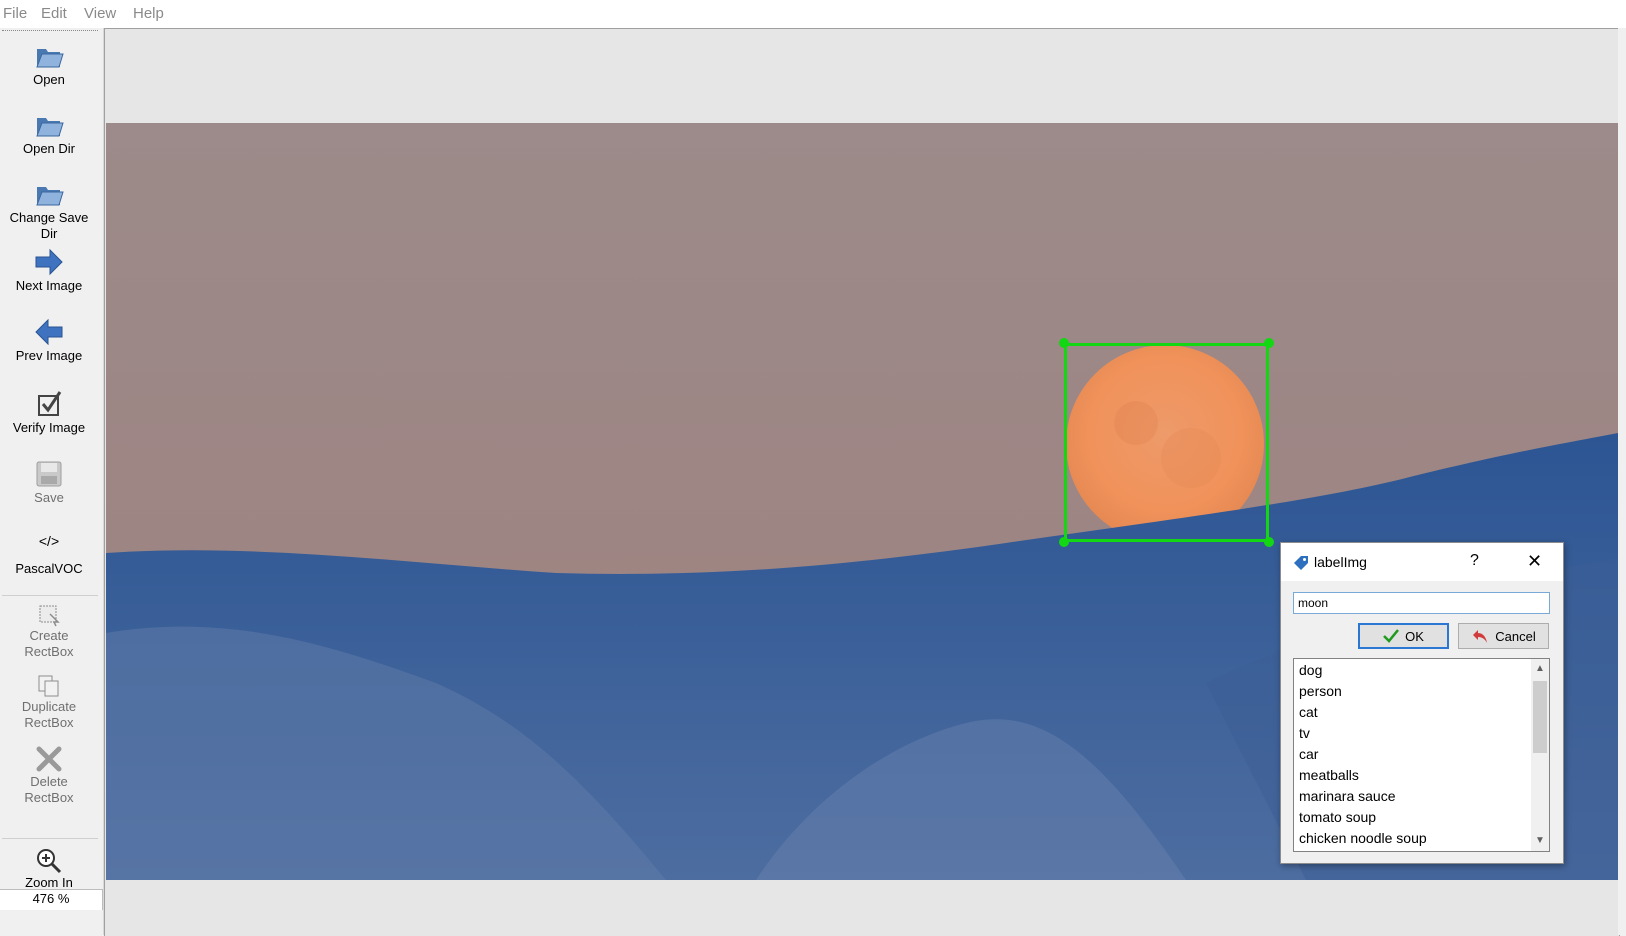  What do you see at coordinates (1540, 668) in the screenshot?
I see `scroll-up-icon: ▲` at bounding box center [1540, 668].